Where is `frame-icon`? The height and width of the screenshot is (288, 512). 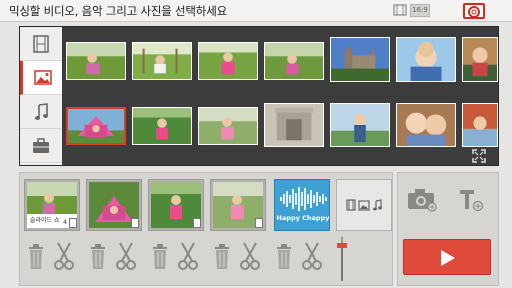
frame-icon is located at coordinates (400, 10).